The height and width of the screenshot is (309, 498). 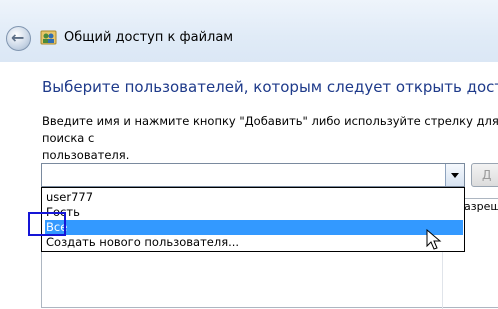 I want to click on user-name-combobox, so click(x=253, y=175).